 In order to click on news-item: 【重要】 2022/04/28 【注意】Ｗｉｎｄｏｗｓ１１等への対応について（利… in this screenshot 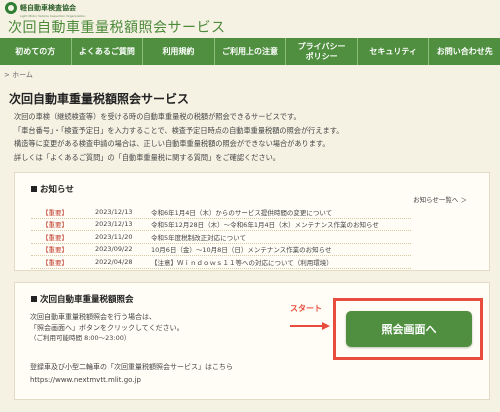, I will do `click(221, 262)`.